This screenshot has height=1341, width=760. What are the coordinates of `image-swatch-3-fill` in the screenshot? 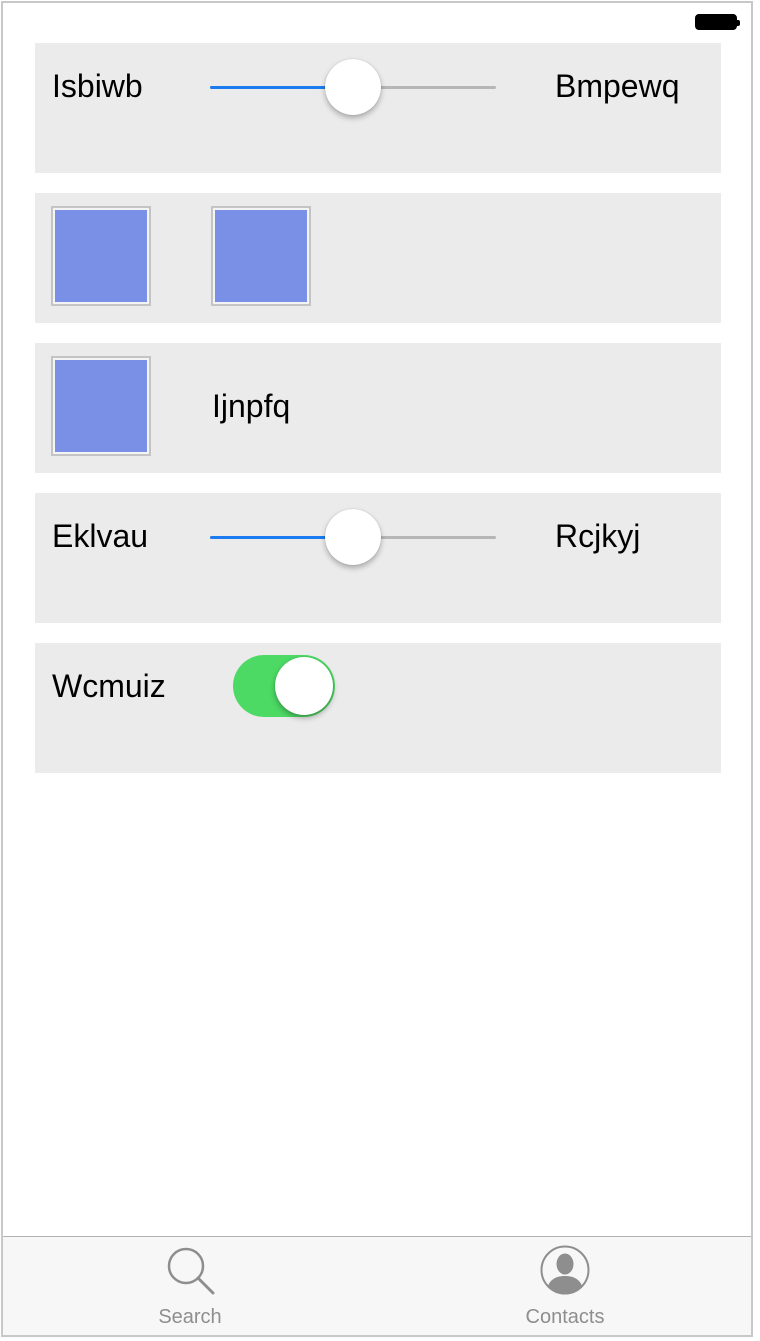 It's located at (101, 406).